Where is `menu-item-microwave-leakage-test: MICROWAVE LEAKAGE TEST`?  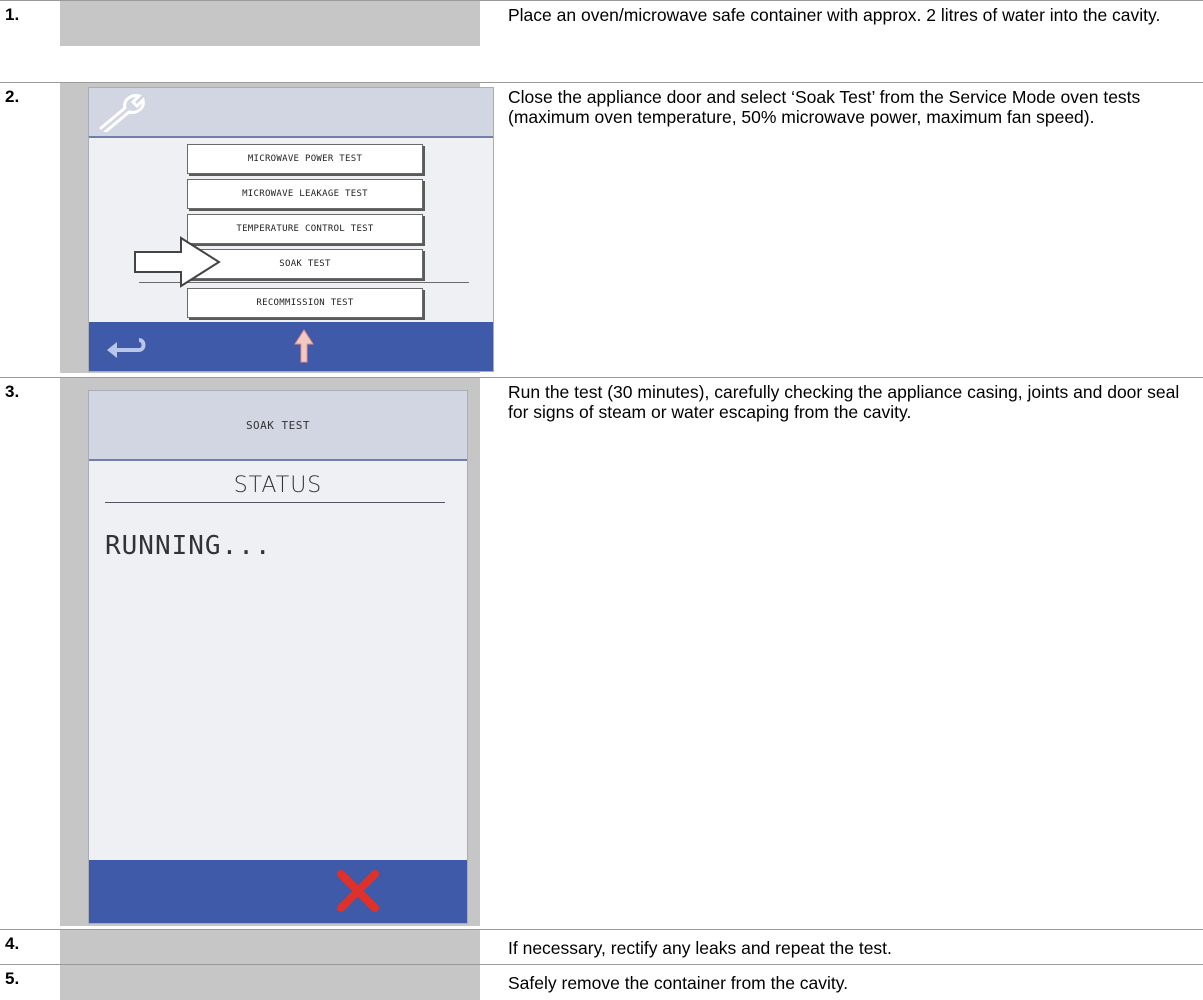 menu-item-microwave-leakage-test: MICROWAVE LEAKAGE TEST is located at coordinates (305, 194).